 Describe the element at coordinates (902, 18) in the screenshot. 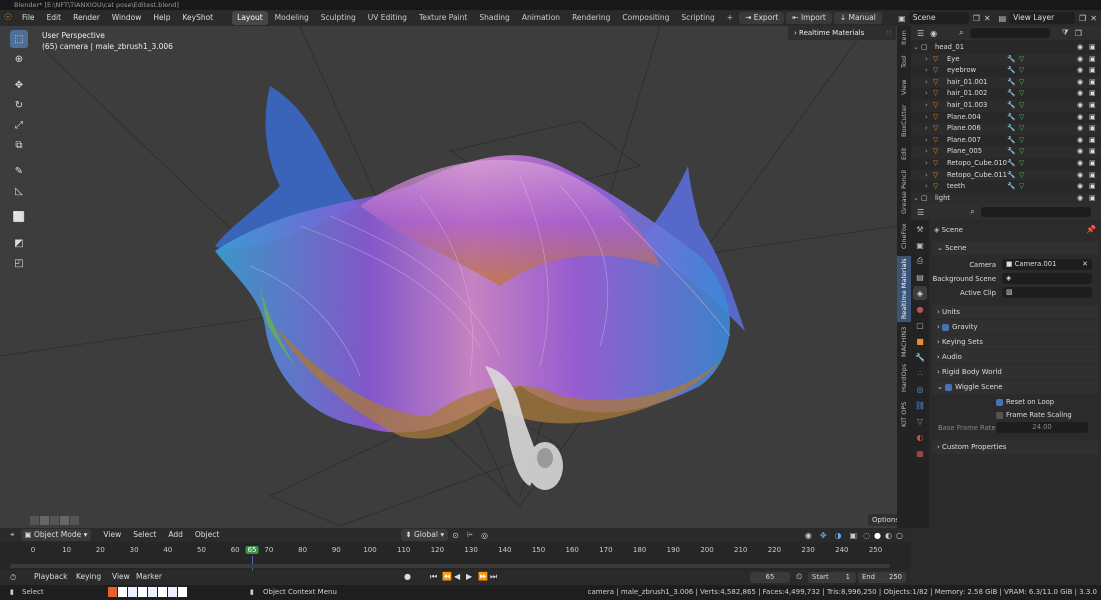

I see `scene-icon: ▣` at that location.